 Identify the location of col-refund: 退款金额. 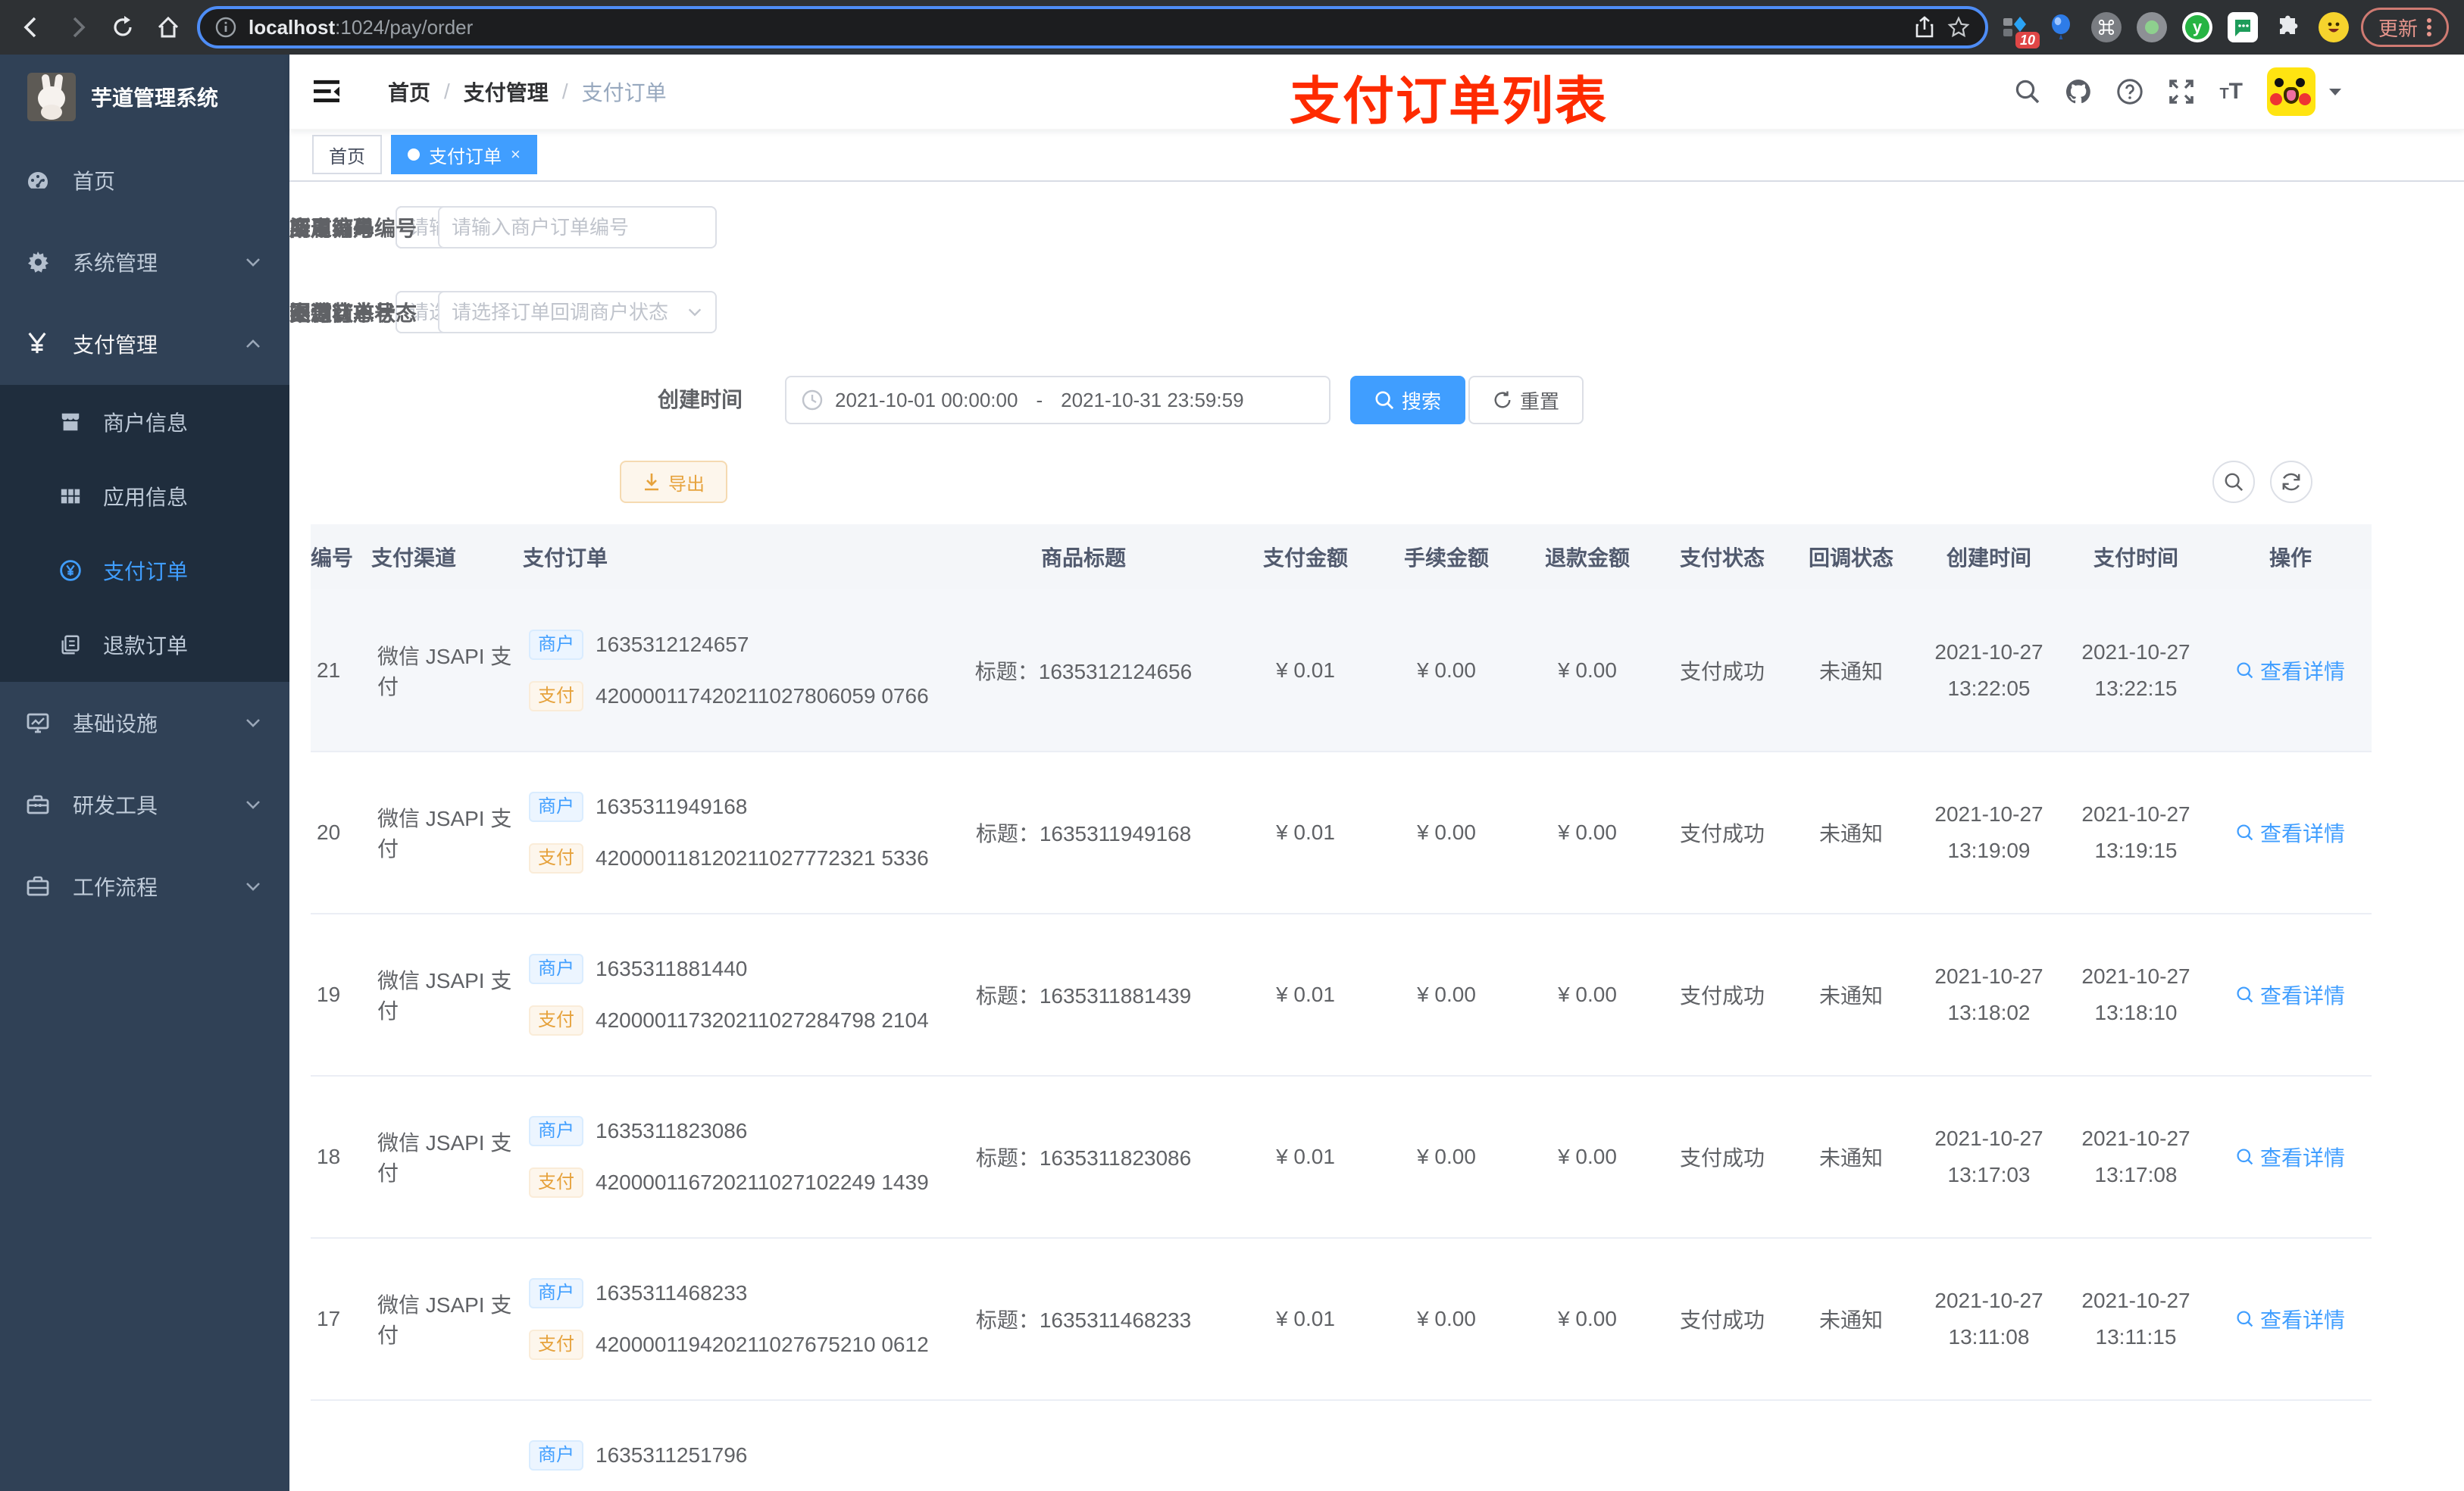
(1587, 556).